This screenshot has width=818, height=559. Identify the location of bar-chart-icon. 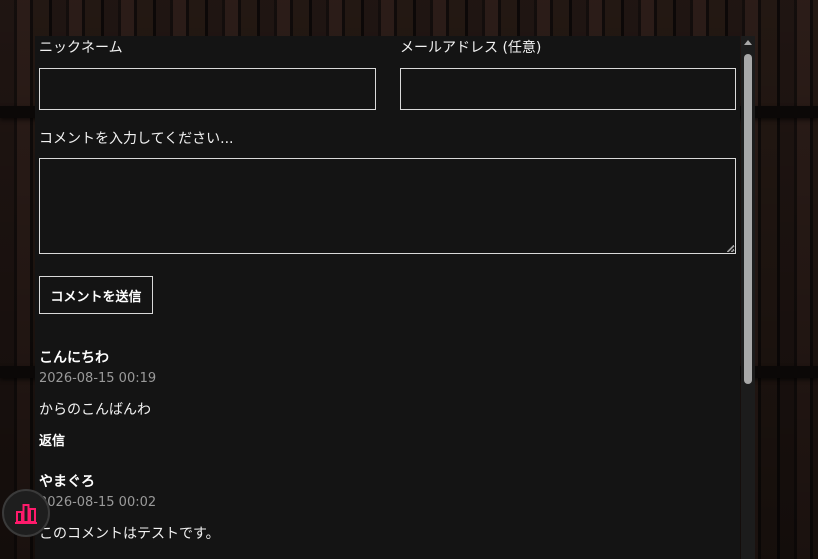
(26, 514).